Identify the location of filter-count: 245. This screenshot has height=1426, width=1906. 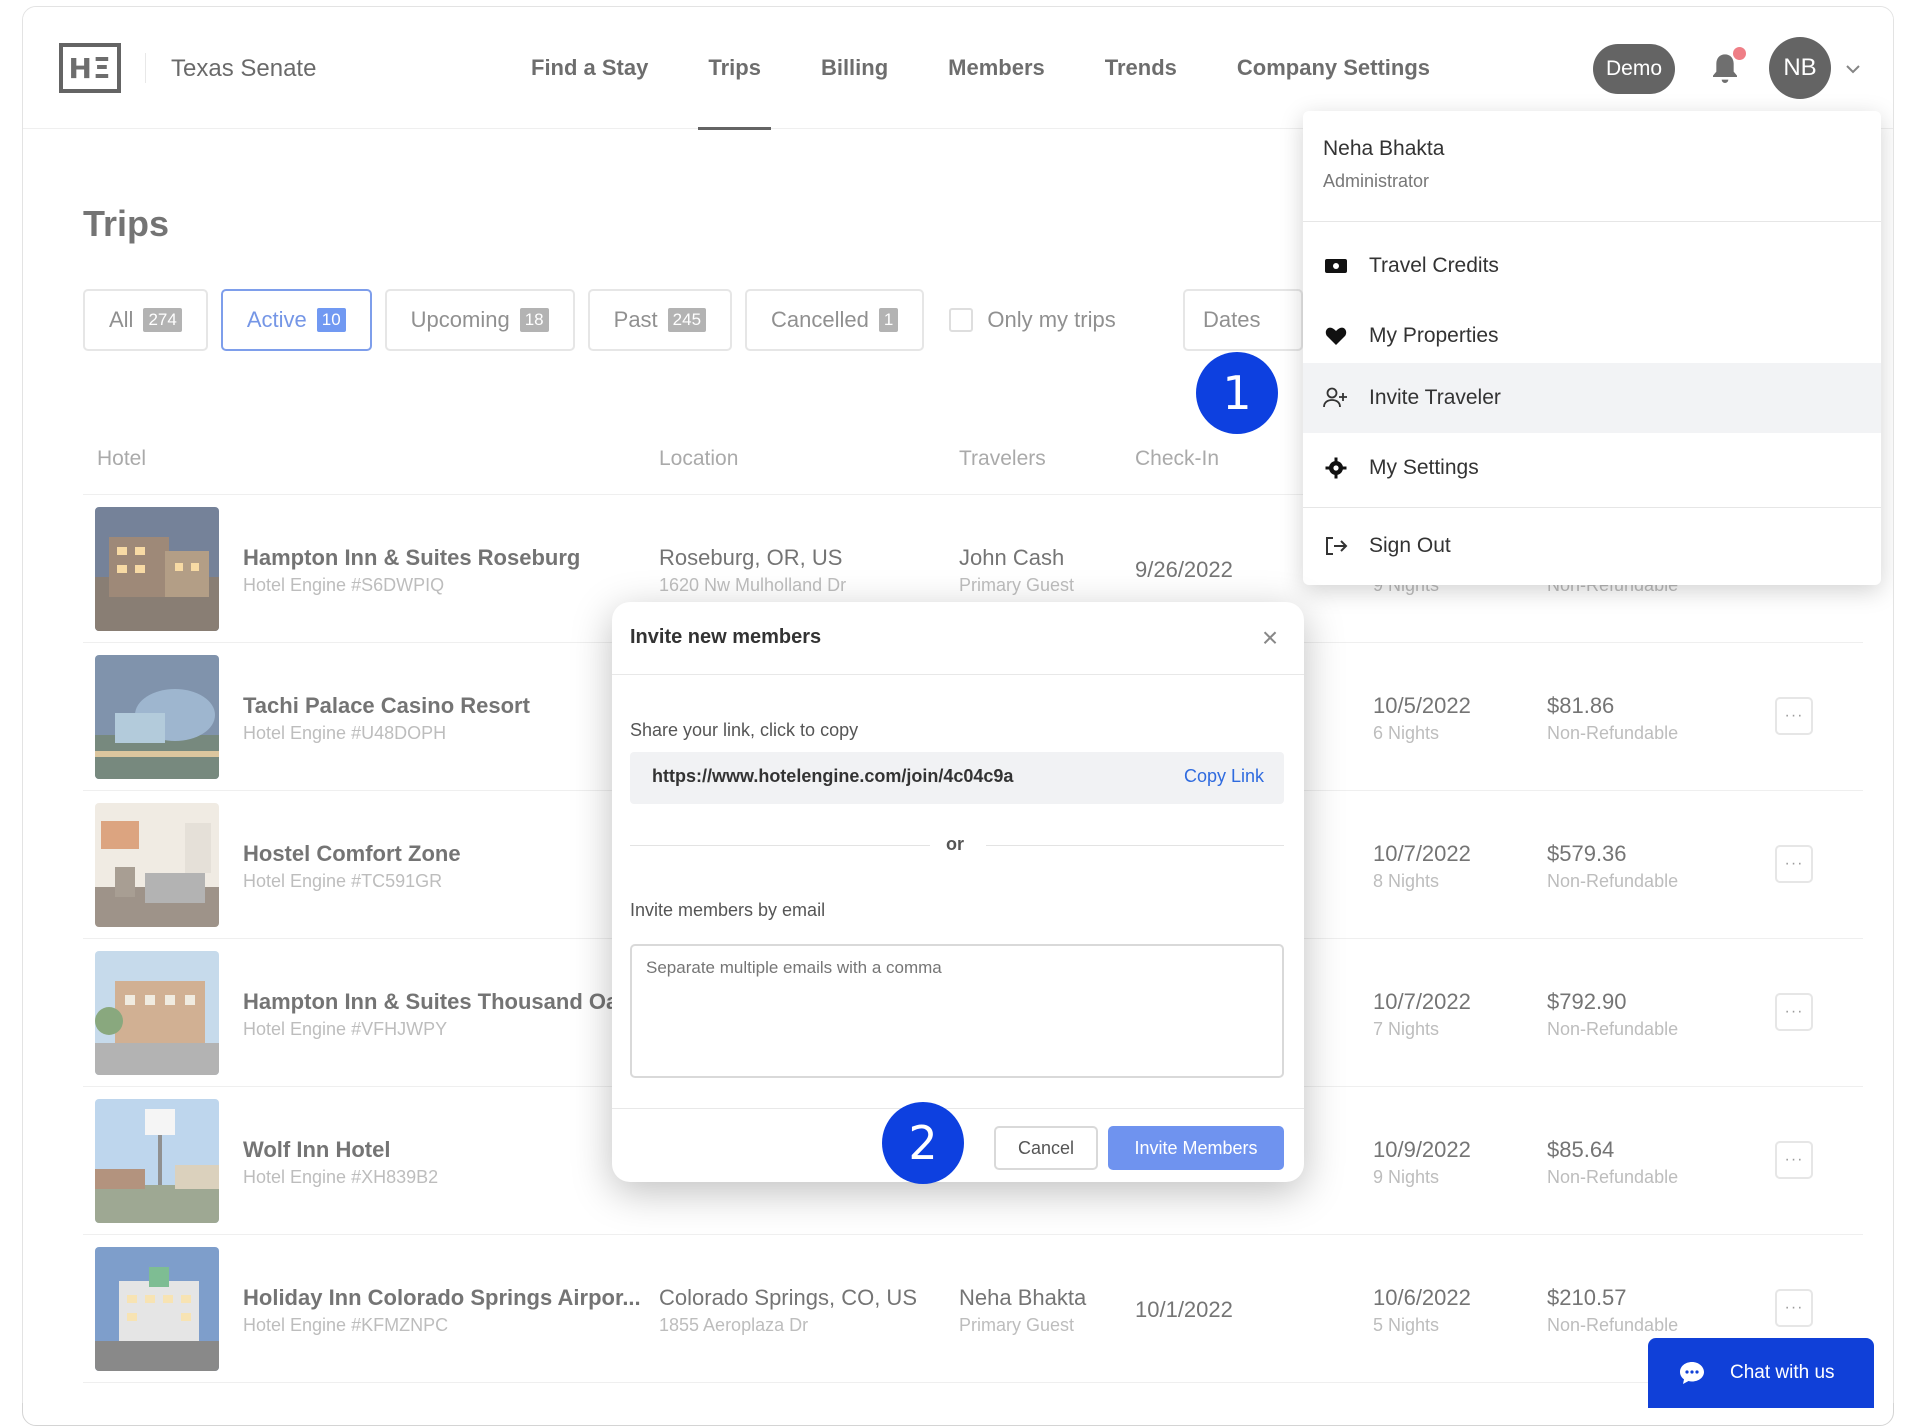
(687, 320).